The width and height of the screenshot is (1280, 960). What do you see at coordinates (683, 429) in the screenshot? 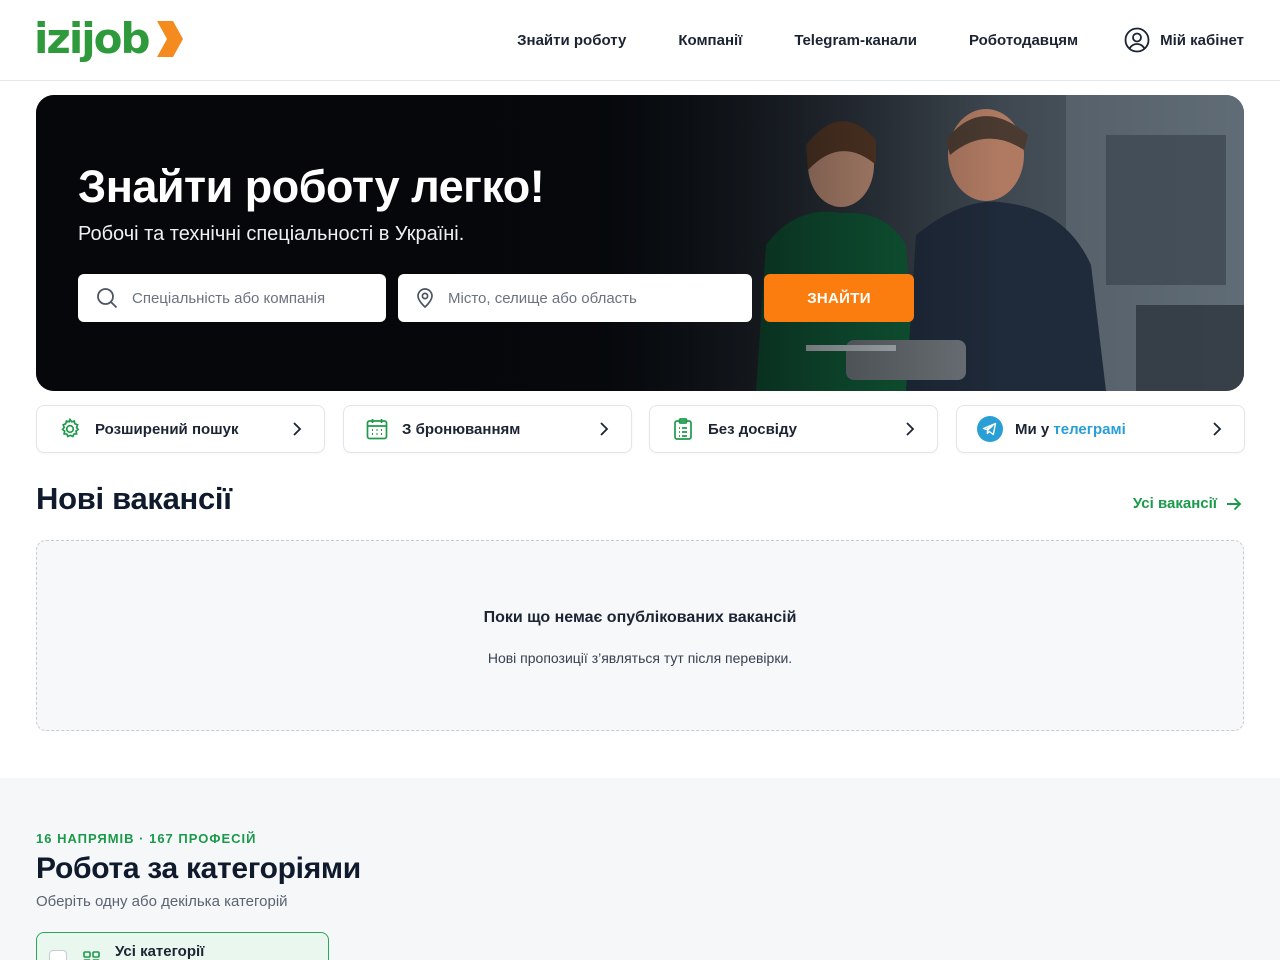
I see `clipboard-icon` at bounding box center [683, 429].